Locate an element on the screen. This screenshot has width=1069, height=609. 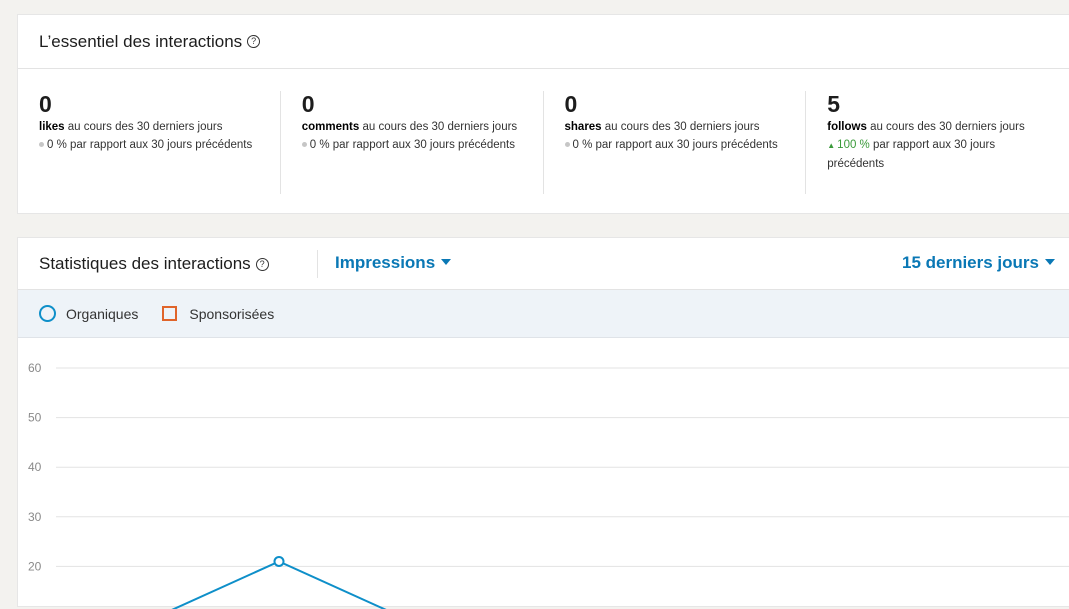
metric-value: 5 is located at coordinates (938, 104).